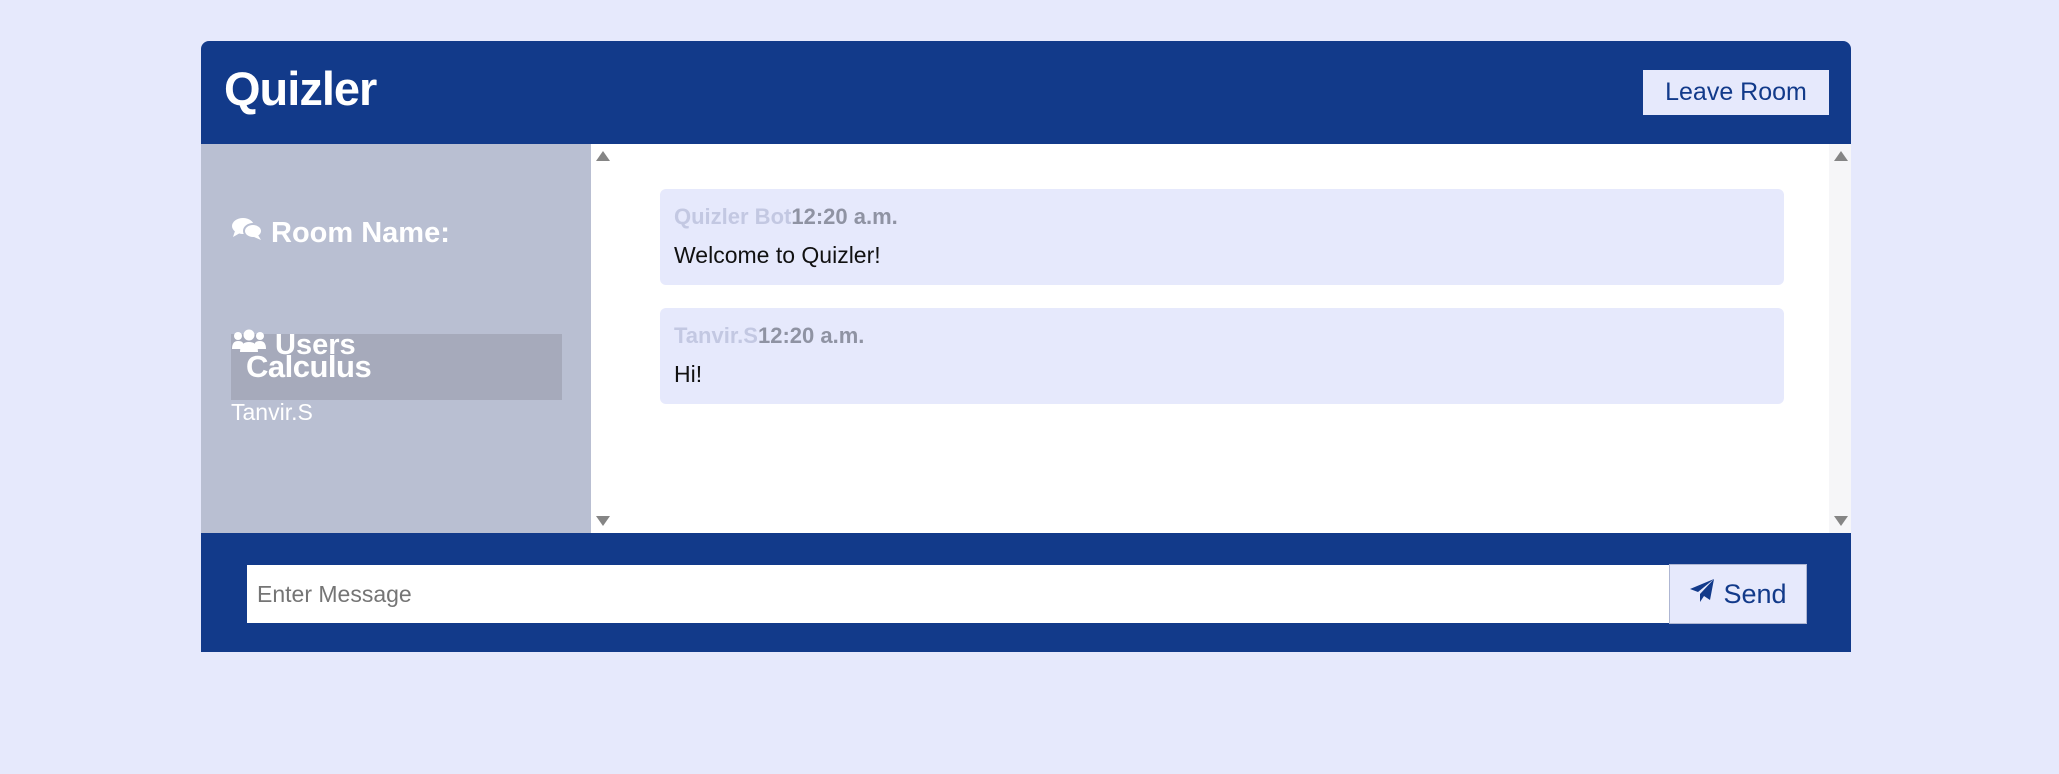  What do you see at coordinates (1755, 593) in the screenshot?
I see `send-button-label: Send` at bounding box center [1755, 593].